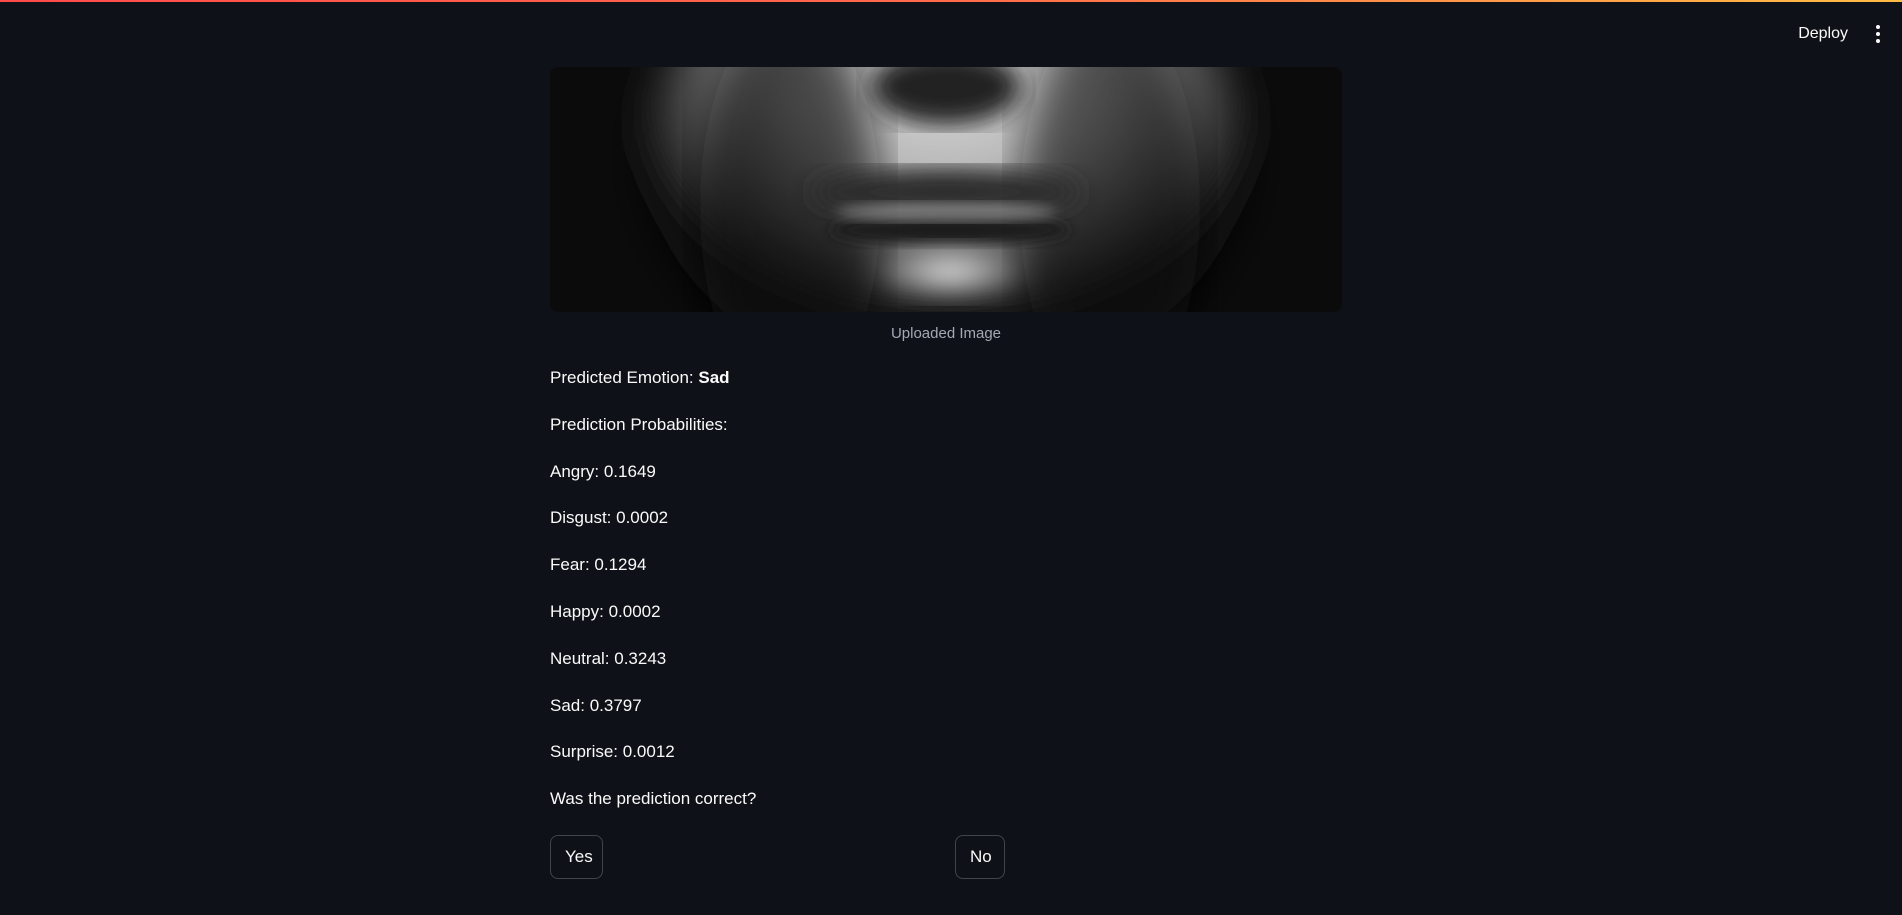  I want to click on probability-neutral: Neutral: 0.3243, so click(608, 658).